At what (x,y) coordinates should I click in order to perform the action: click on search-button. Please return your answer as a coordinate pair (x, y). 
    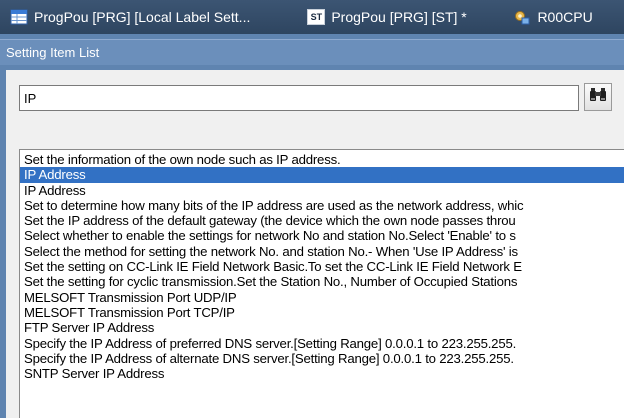
    Looking at the image, I should click on (598, 97).